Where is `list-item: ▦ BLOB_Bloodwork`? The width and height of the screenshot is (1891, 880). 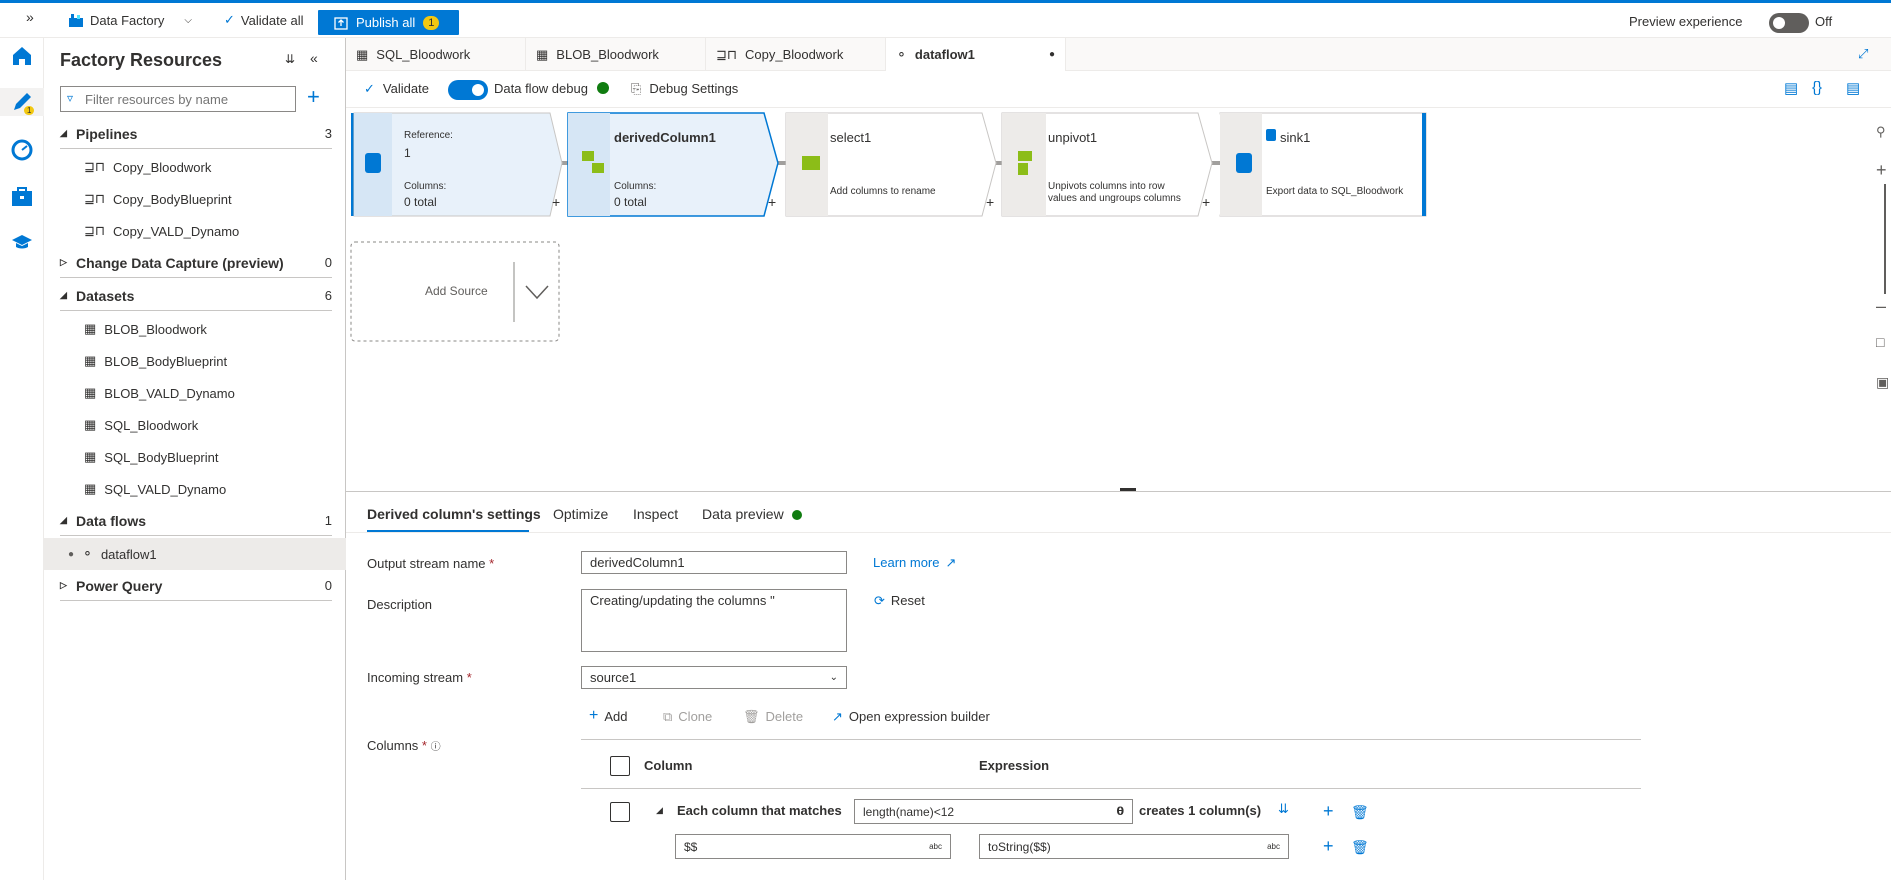
list-item: ▦ BLOB_Bloodwork is located at coordinates (195, 329).